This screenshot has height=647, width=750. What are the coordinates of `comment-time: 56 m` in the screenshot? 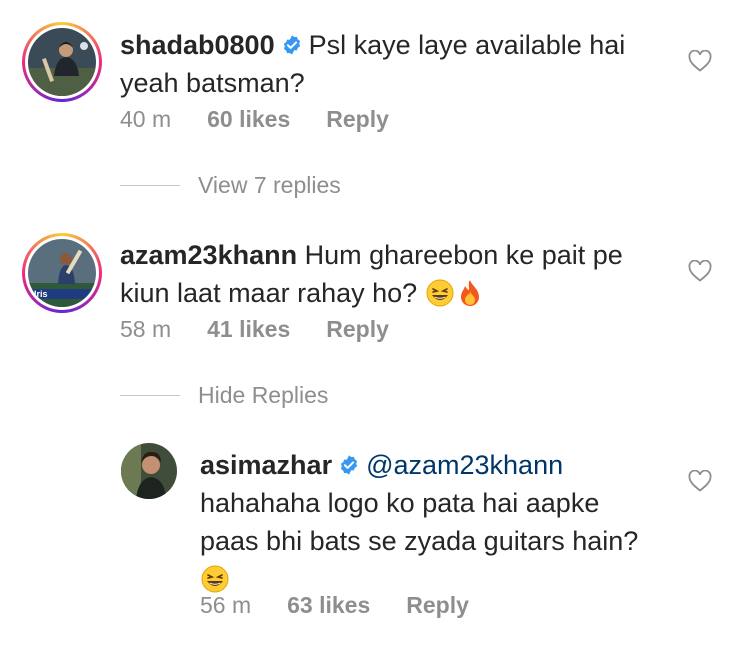 It's located at (226, 605).